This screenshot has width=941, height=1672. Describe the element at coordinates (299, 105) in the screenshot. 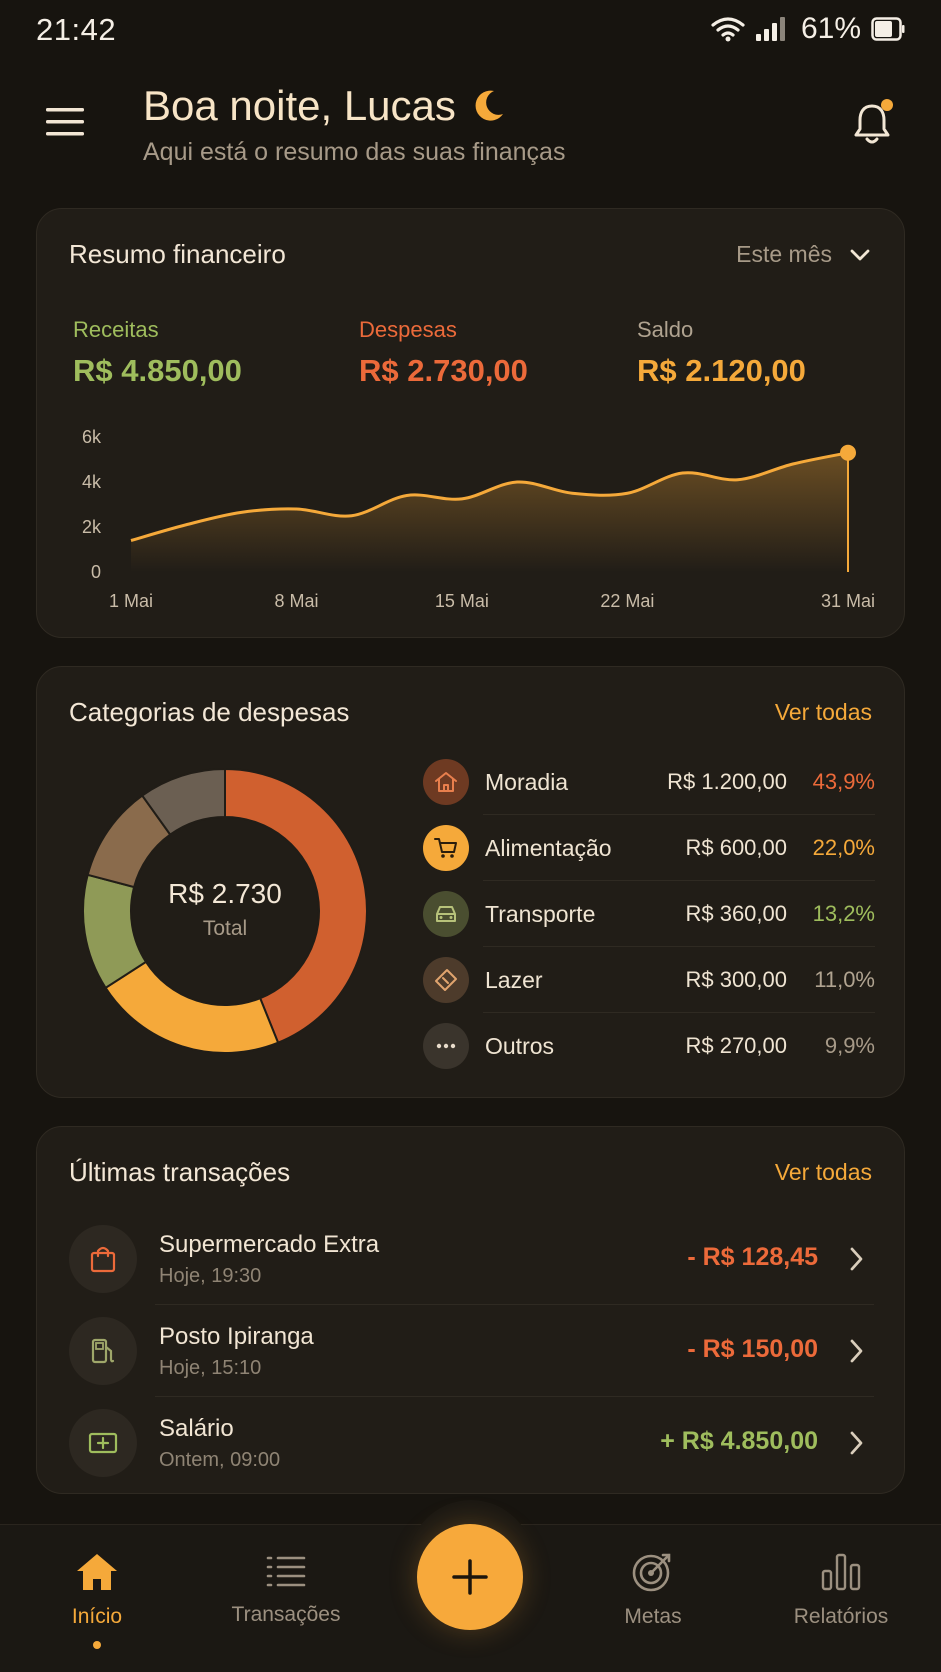

I see `greeting-text: Boa noite, Lucas` at that location.